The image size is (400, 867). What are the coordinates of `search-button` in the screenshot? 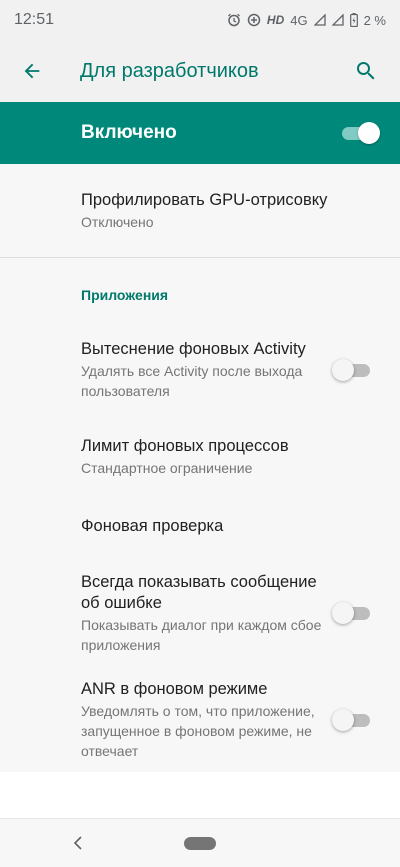 It's located at (366, 71).